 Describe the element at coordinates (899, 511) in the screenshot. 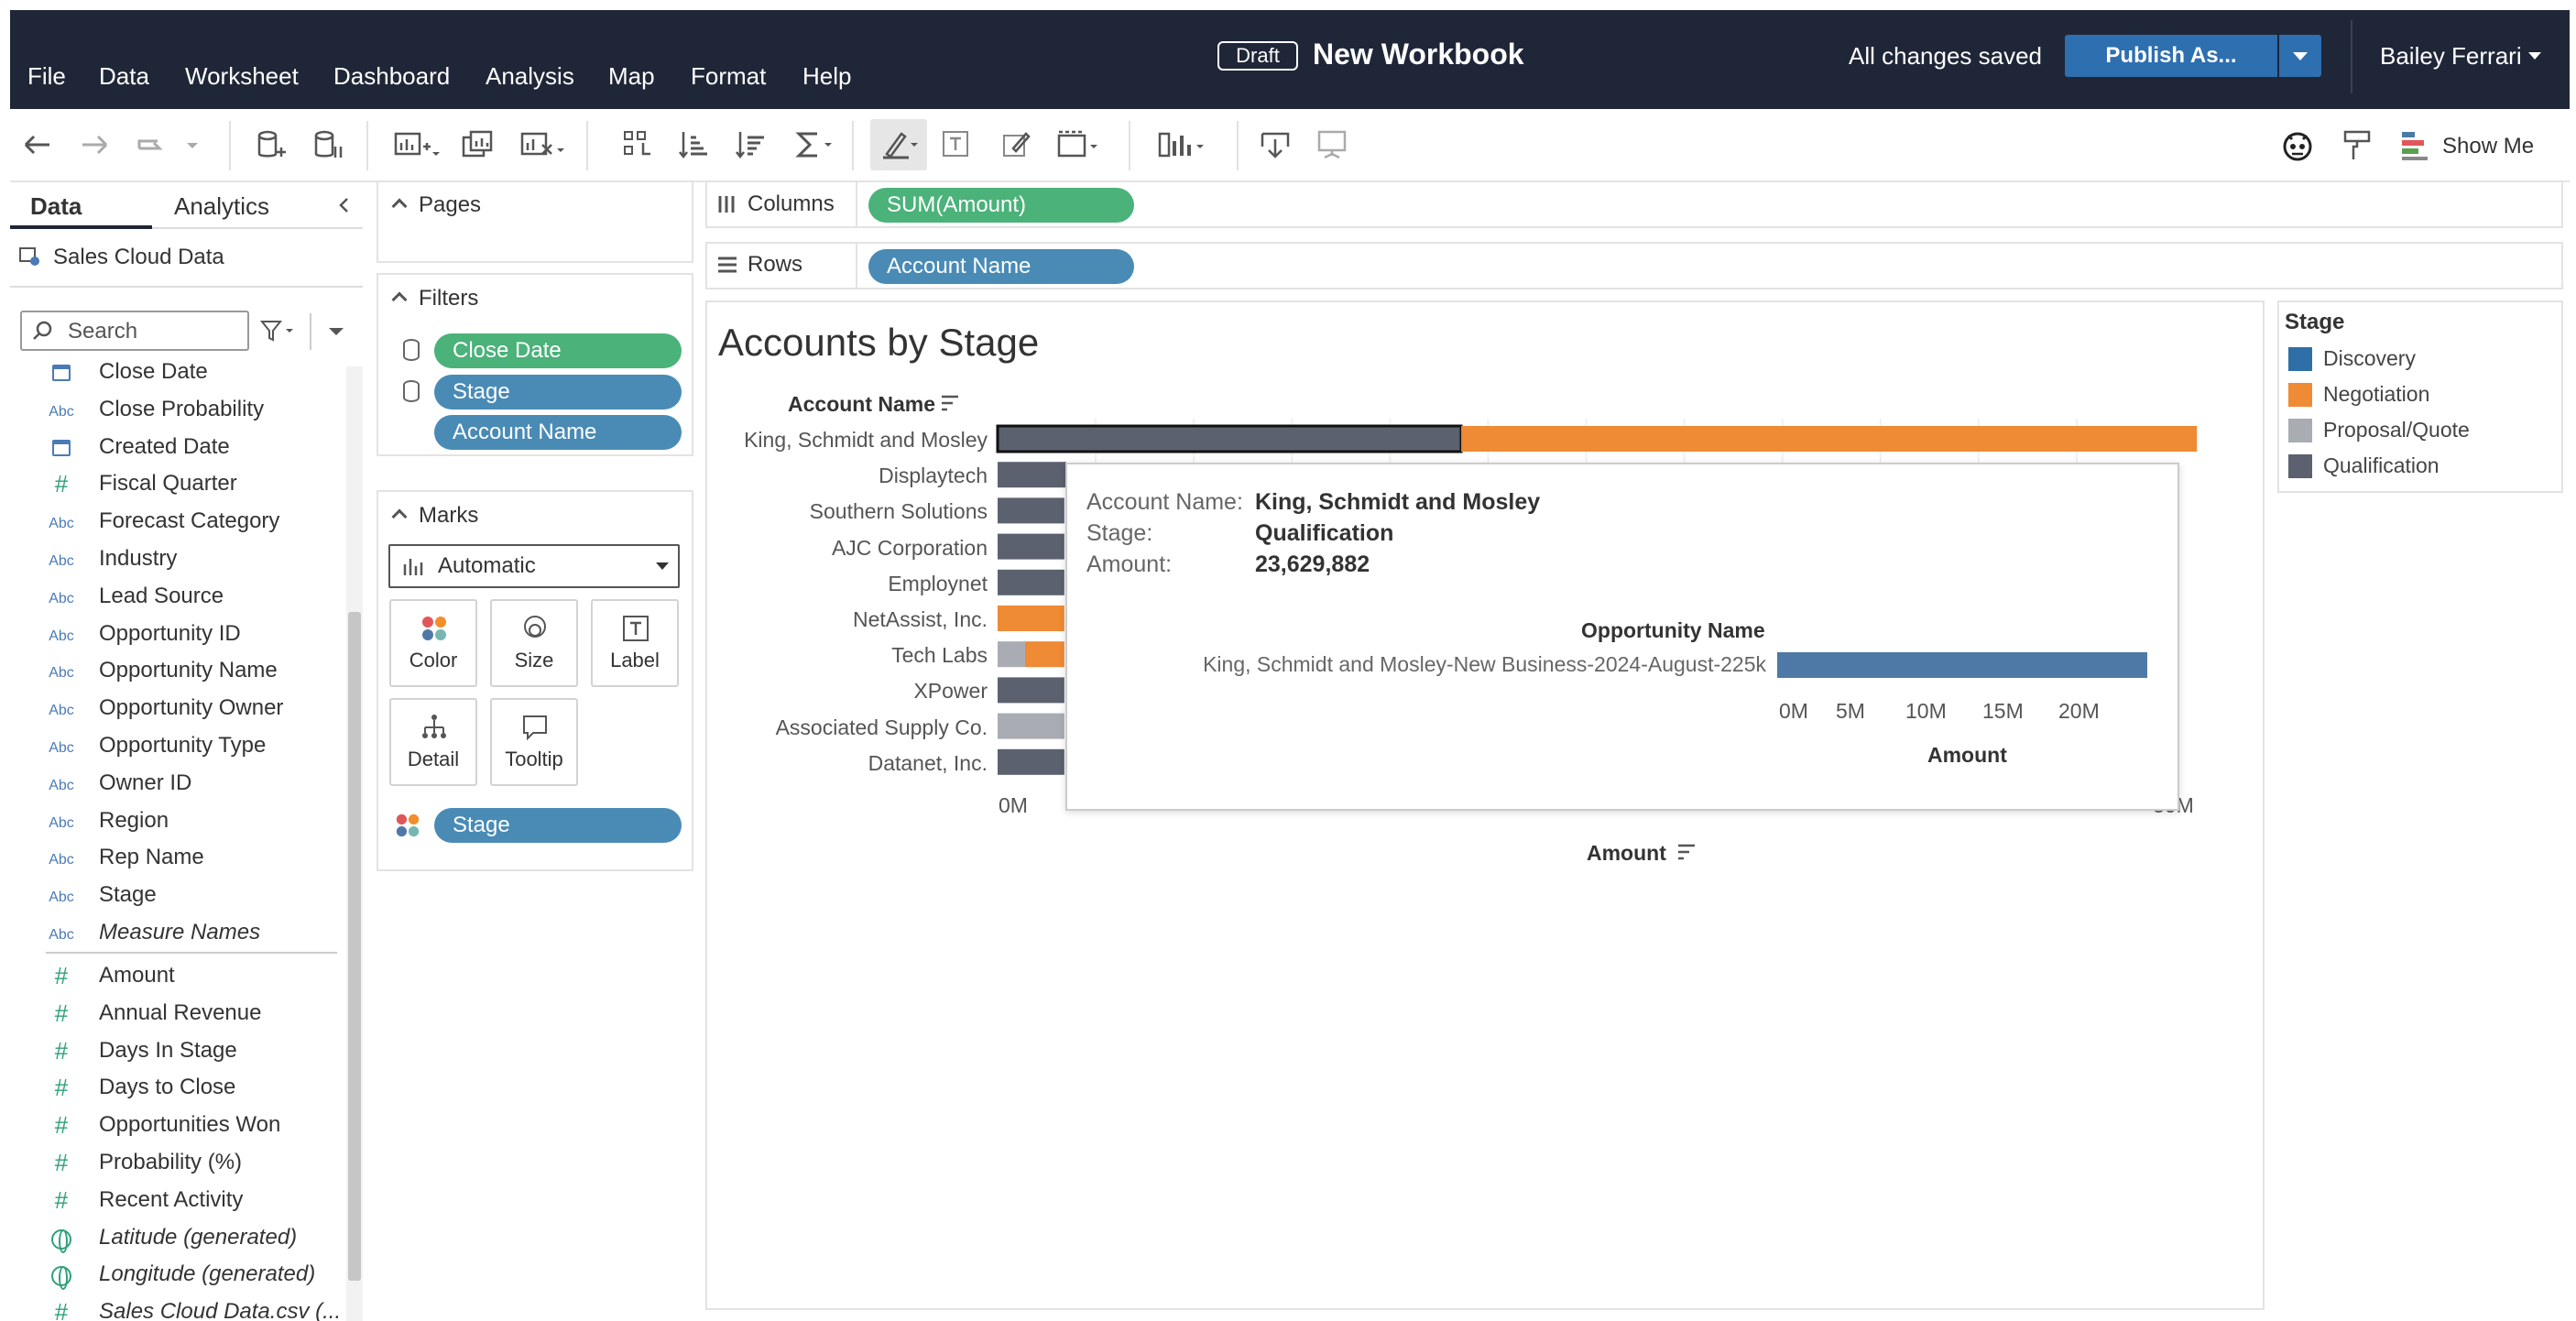

I see `y-category-label: Southern Solutions` at that location.